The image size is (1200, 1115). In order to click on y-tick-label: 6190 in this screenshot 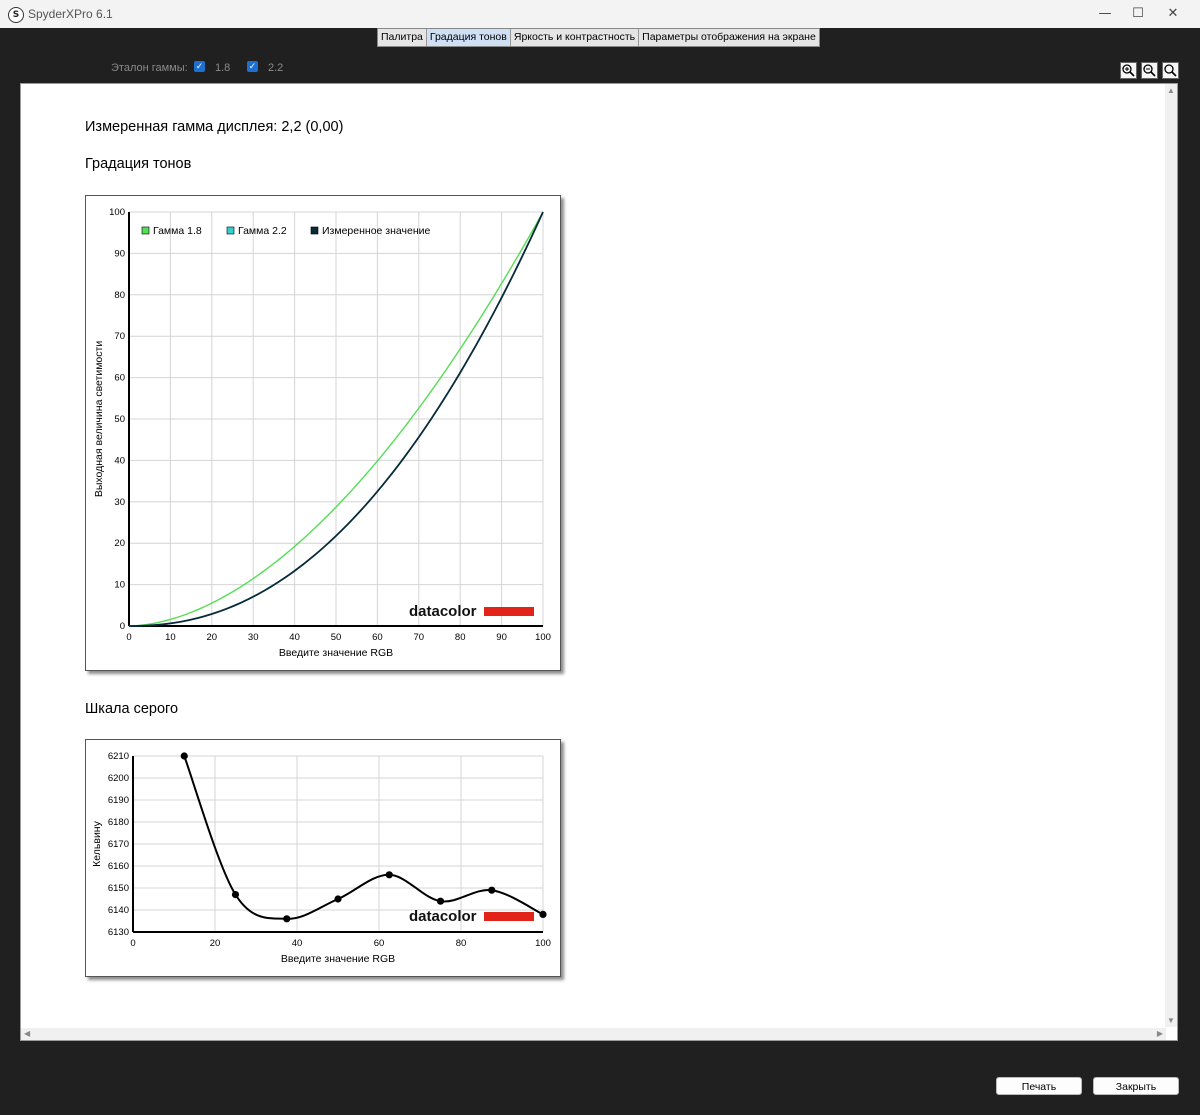, I will do `click(118, 800)`.